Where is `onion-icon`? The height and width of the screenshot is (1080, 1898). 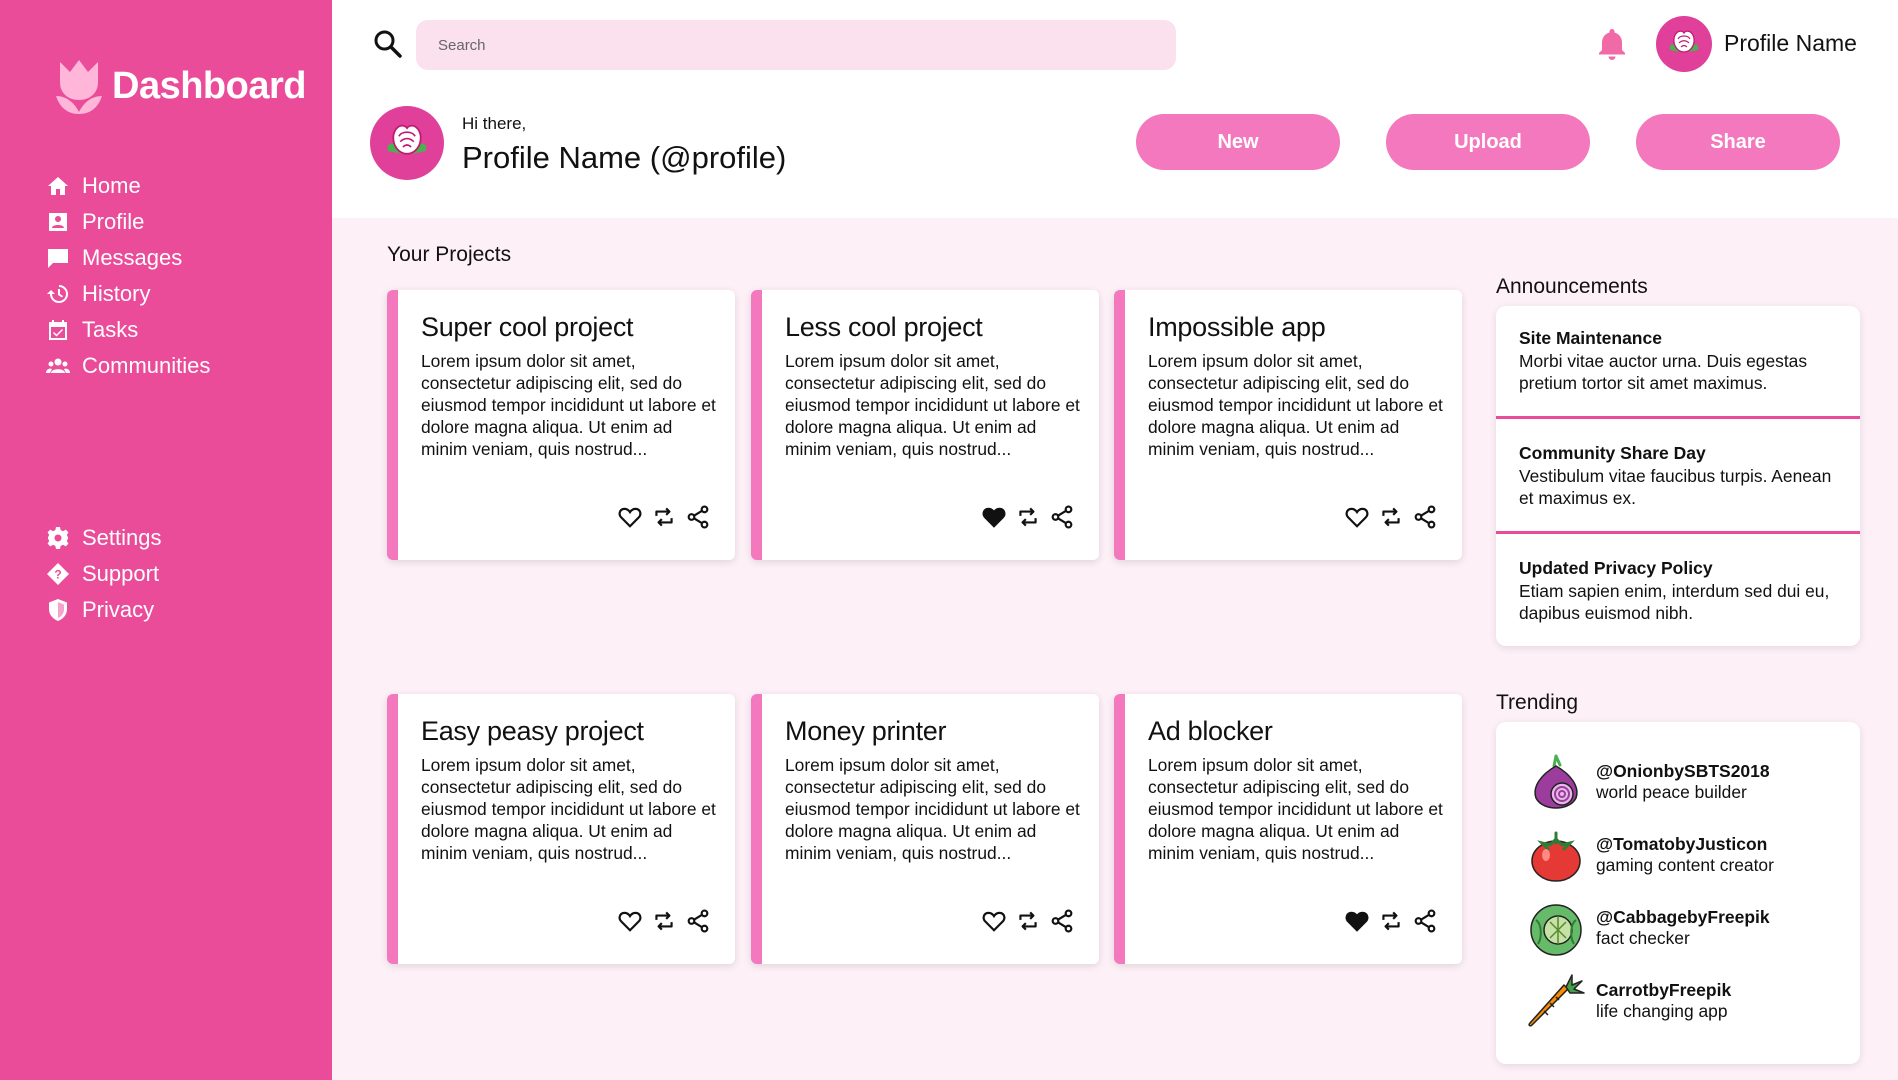
onion-icon is located at coordinates (1556, 781).